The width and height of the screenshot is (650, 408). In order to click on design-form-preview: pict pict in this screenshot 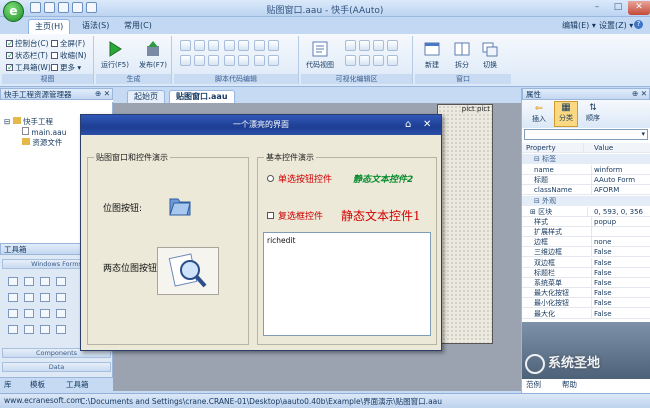, I will do `click(465, 224)`.